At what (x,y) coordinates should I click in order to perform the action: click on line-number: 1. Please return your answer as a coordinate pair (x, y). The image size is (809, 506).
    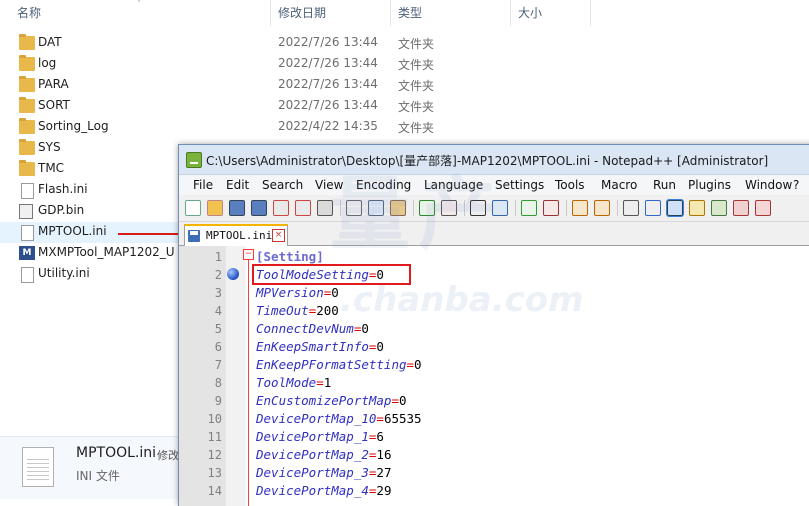
    Looking at the image, I should click on (218, 257).